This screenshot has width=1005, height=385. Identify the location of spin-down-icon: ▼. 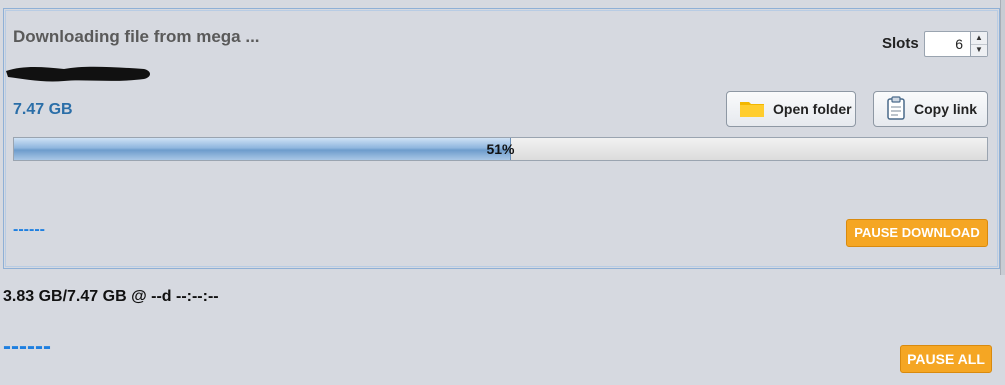
(979, 50).